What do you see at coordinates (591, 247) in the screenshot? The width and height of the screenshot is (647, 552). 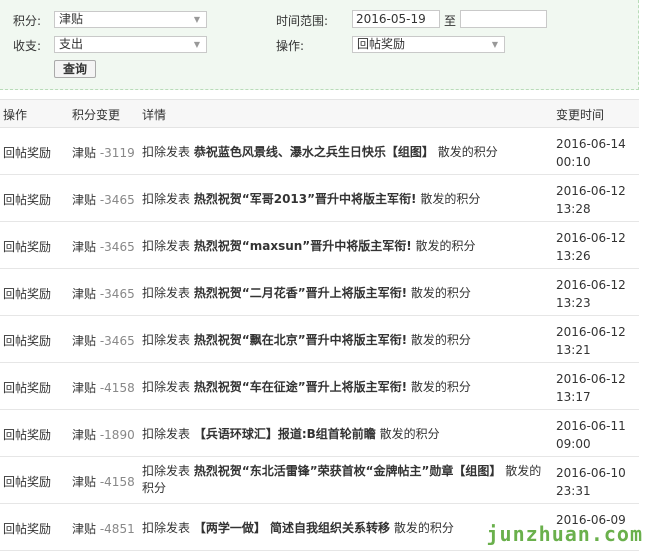 I see `row-time: 2016-06-12 13:26` at bounding box center [591, 247].